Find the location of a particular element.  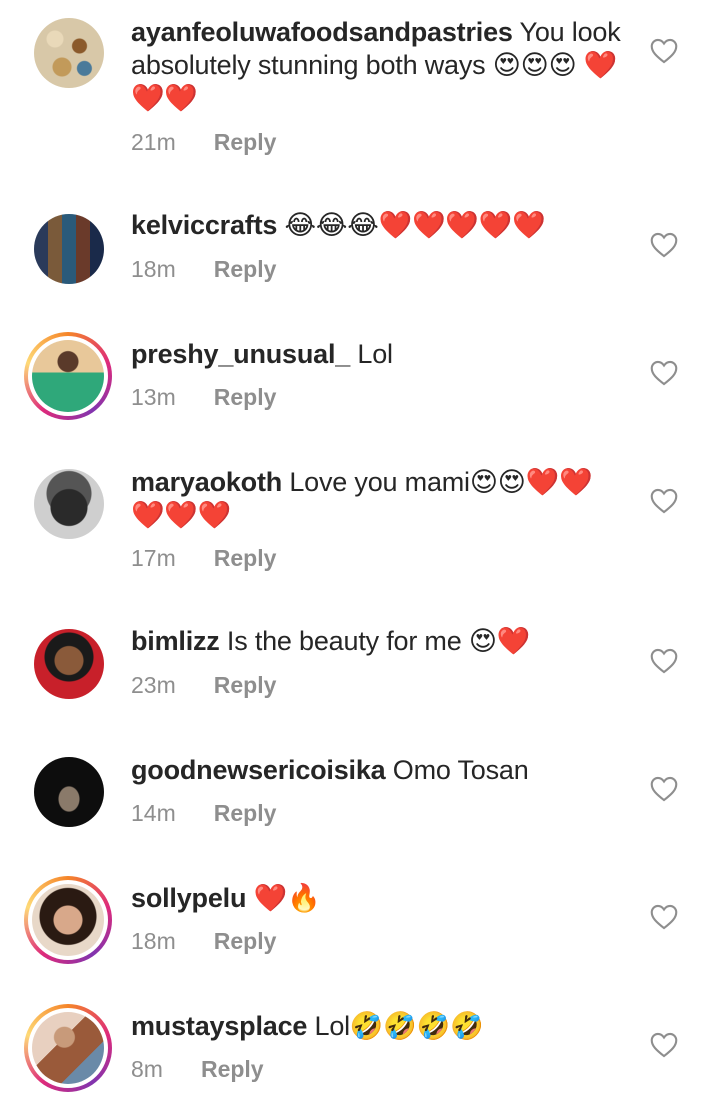

comment-body: ❤️🔥 is located at coordinates (283, 898).